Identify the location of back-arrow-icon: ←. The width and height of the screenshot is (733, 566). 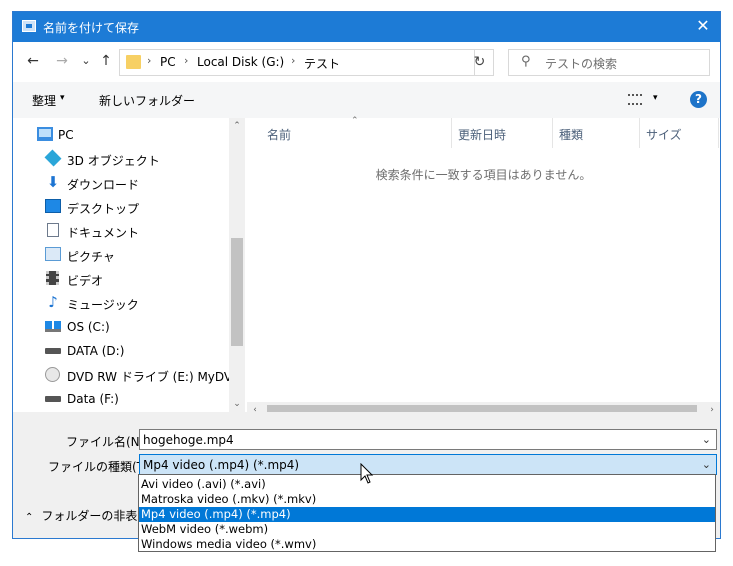
(33, 61).